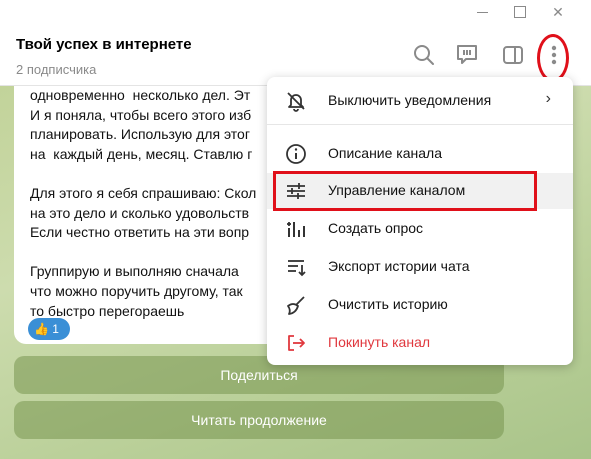  Describe the element at coordinates (410, 100) in the screenshot. I see `menu-item-label: Выключить уведомления` at that location.